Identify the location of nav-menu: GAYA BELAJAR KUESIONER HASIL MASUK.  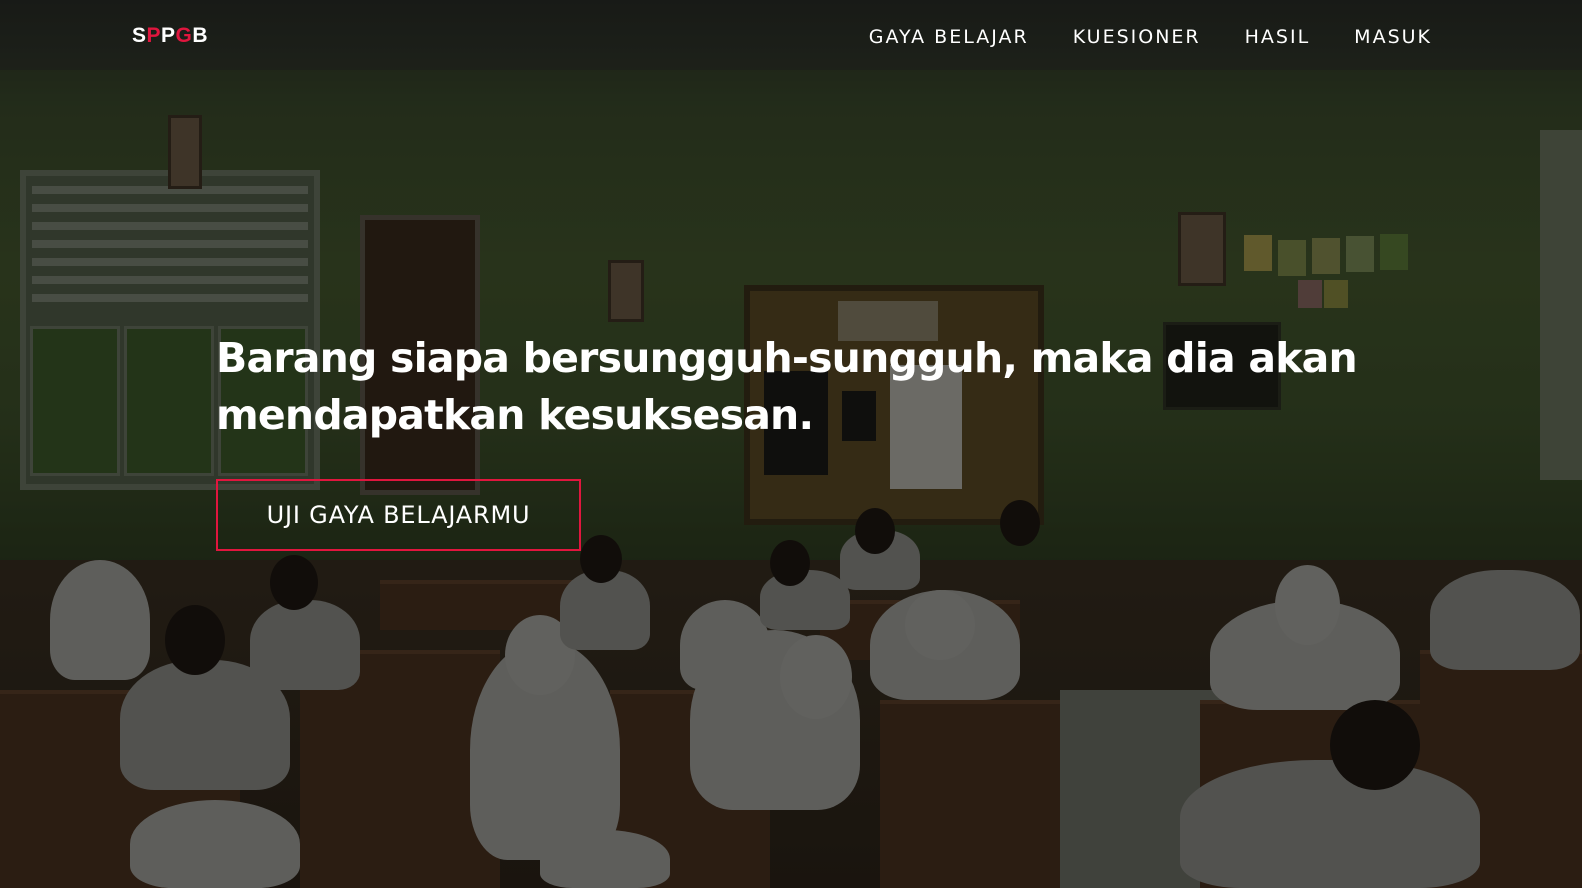
(1150, 37).